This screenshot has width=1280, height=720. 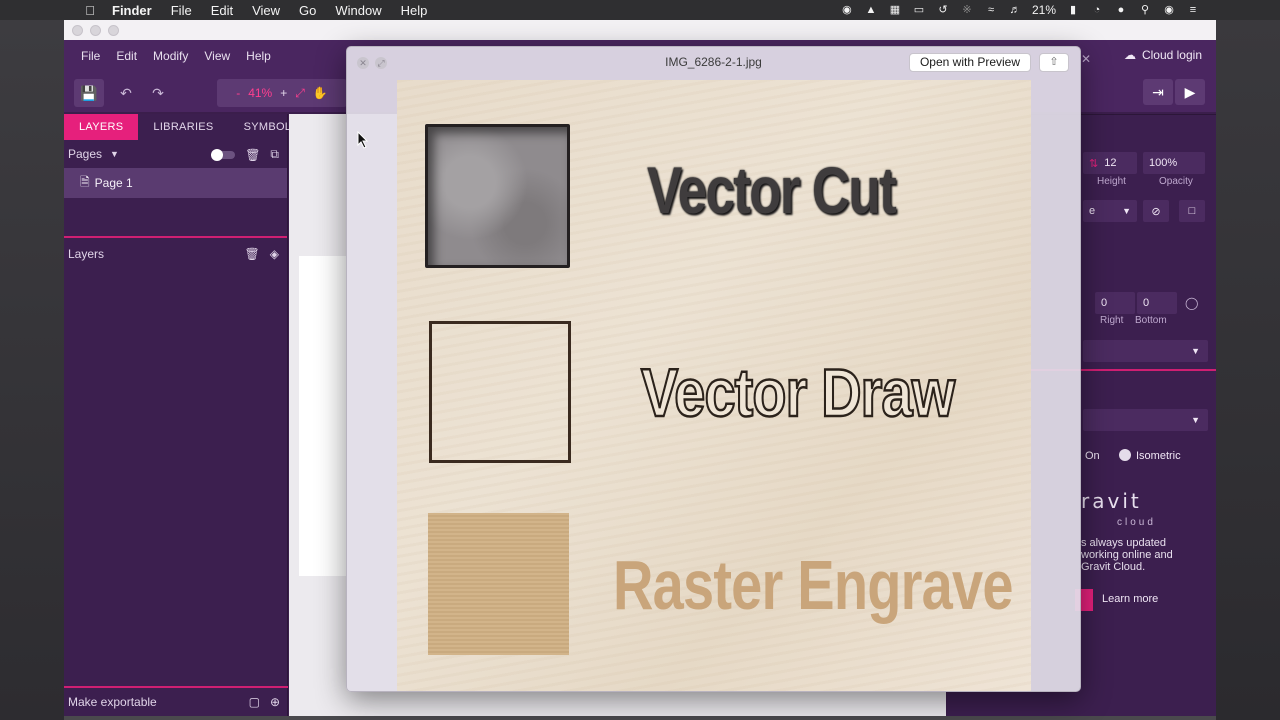 I want to click on export-settings-icon: ▢, so click(x=254, y=702).